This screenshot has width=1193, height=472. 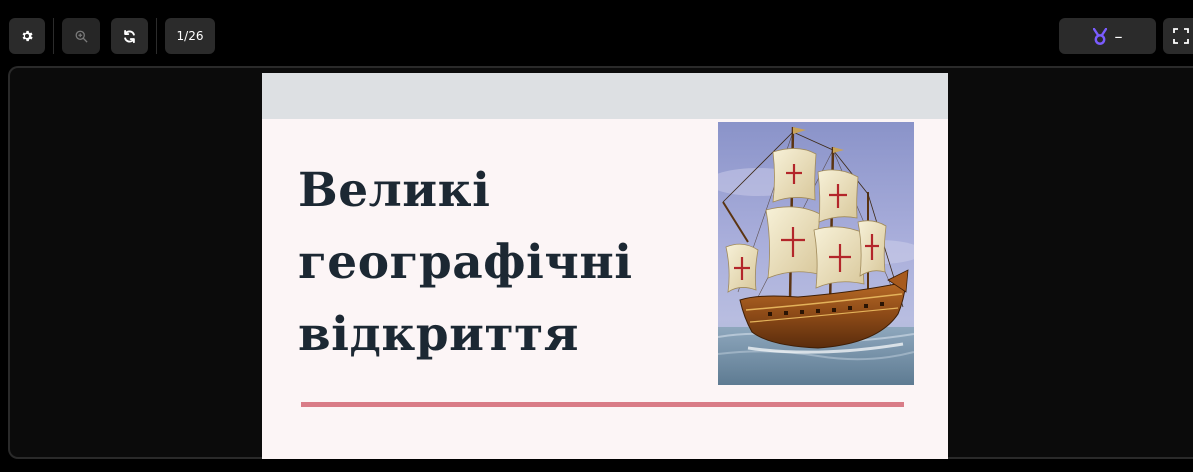 What do you see at coordinates (394, 190) in the screenshot?
I see `slide-title-line: Великі` at bounding box center [394, 190].